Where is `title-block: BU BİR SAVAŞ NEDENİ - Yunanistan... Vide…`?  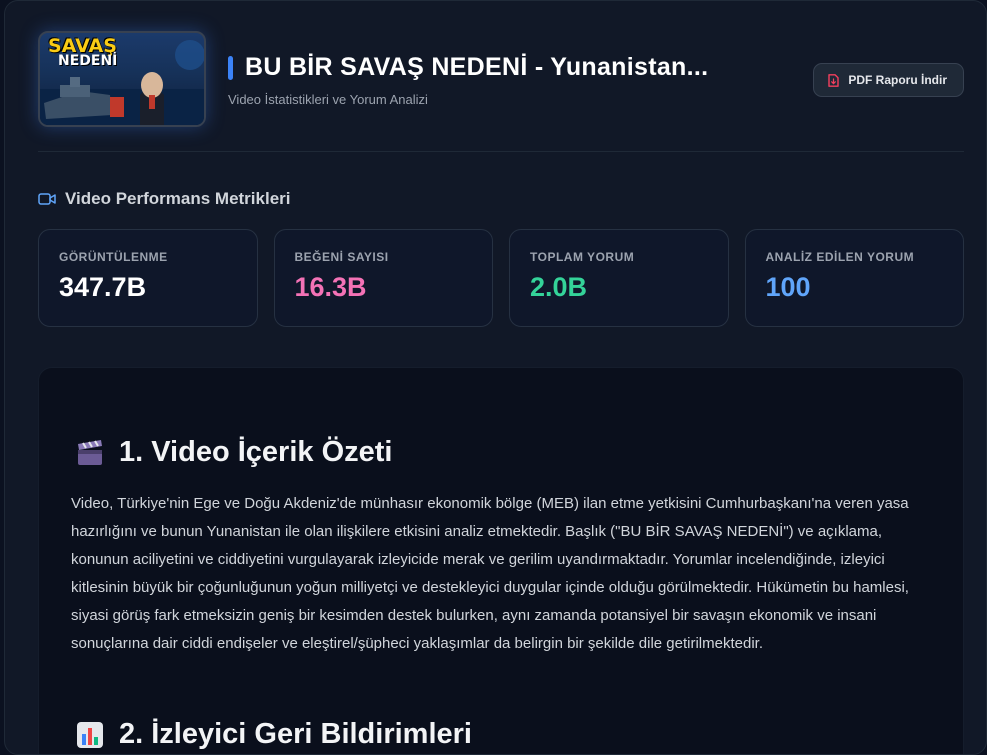
title-block: BU BİR SAVAŞ NEDENİ - Yunanistan... Vide… is located at coordinates (468, 80).